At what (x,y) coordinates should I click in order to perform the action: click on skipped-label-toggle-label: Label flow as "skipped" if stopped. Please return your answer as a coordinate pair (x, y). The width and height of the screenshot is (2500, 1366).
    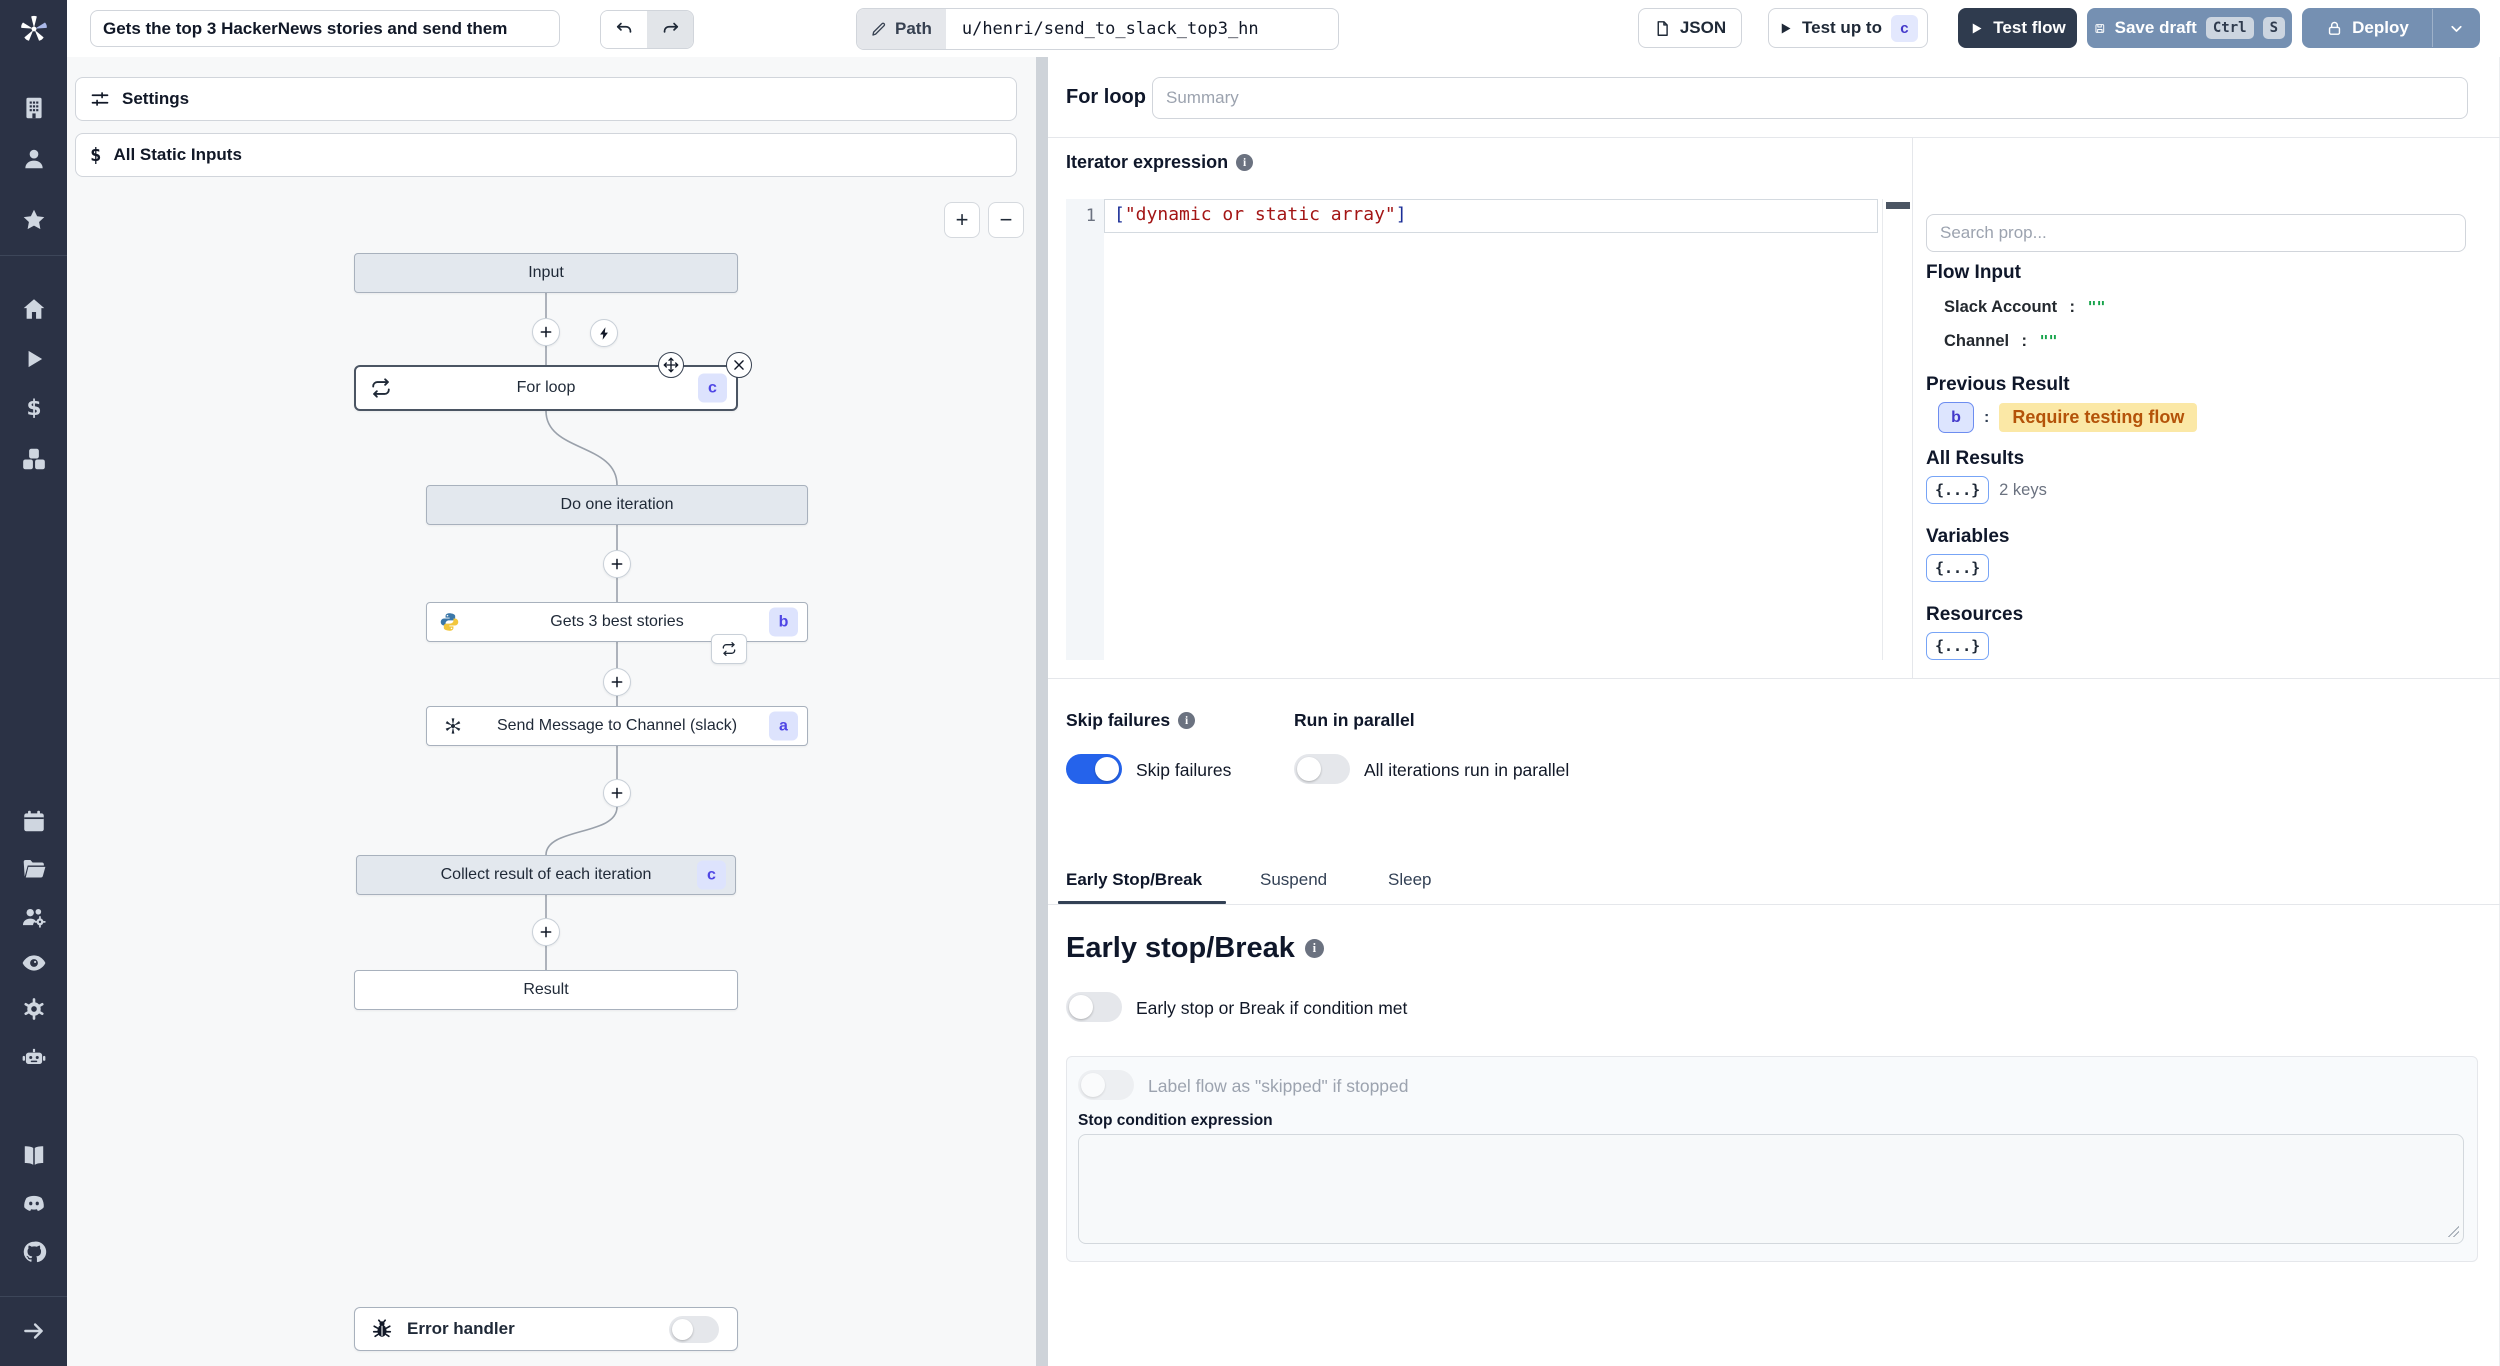
    Looking at the image, I should click on (1278, 1086).